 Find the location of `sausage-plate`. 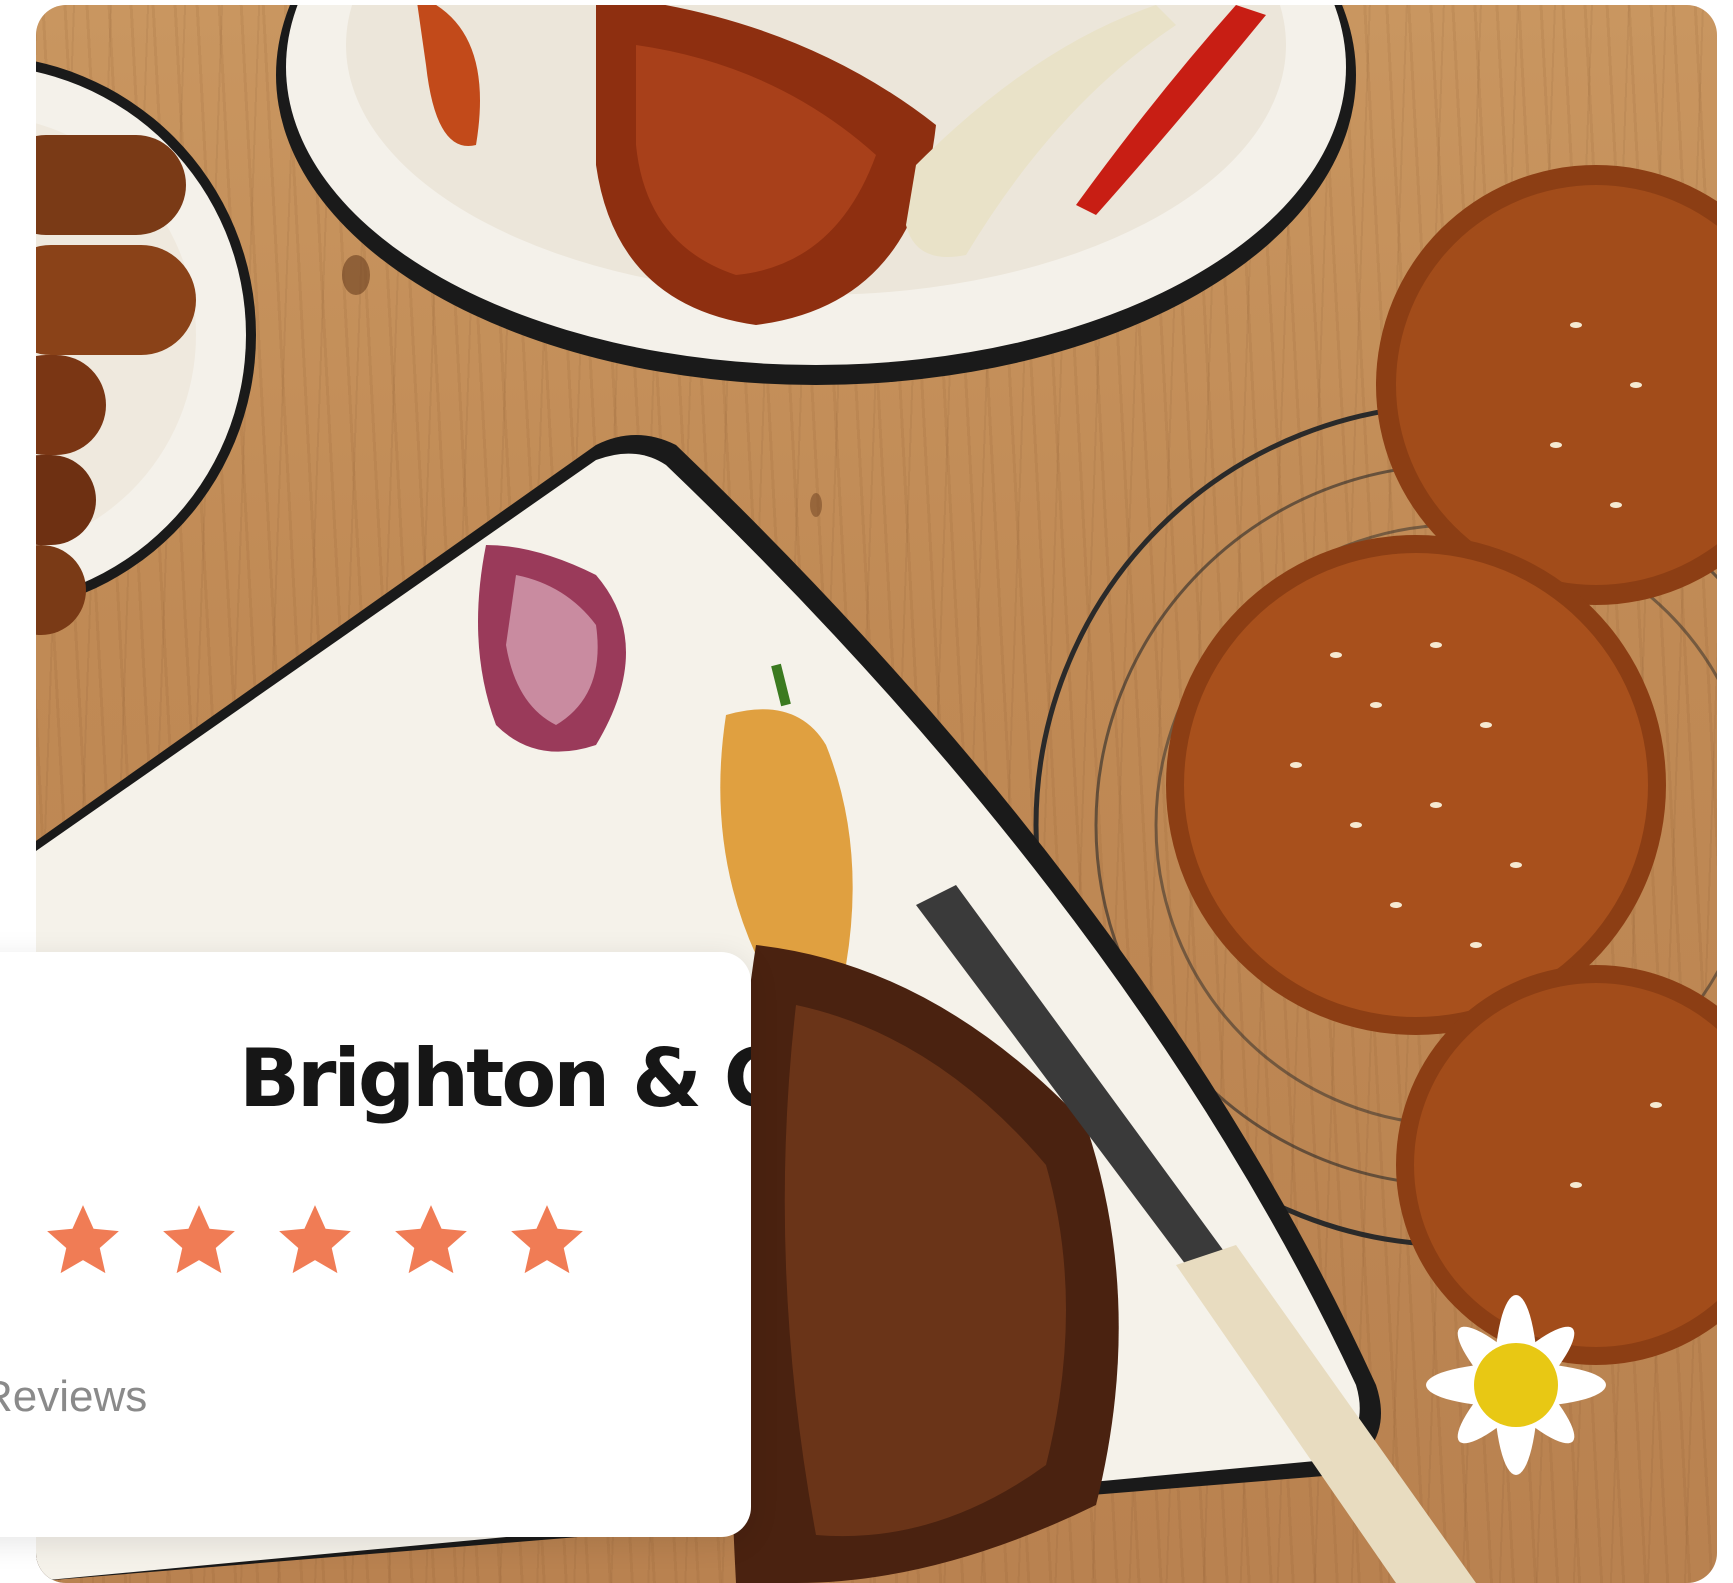

sausage-plate is located at coordinates (146, 348).